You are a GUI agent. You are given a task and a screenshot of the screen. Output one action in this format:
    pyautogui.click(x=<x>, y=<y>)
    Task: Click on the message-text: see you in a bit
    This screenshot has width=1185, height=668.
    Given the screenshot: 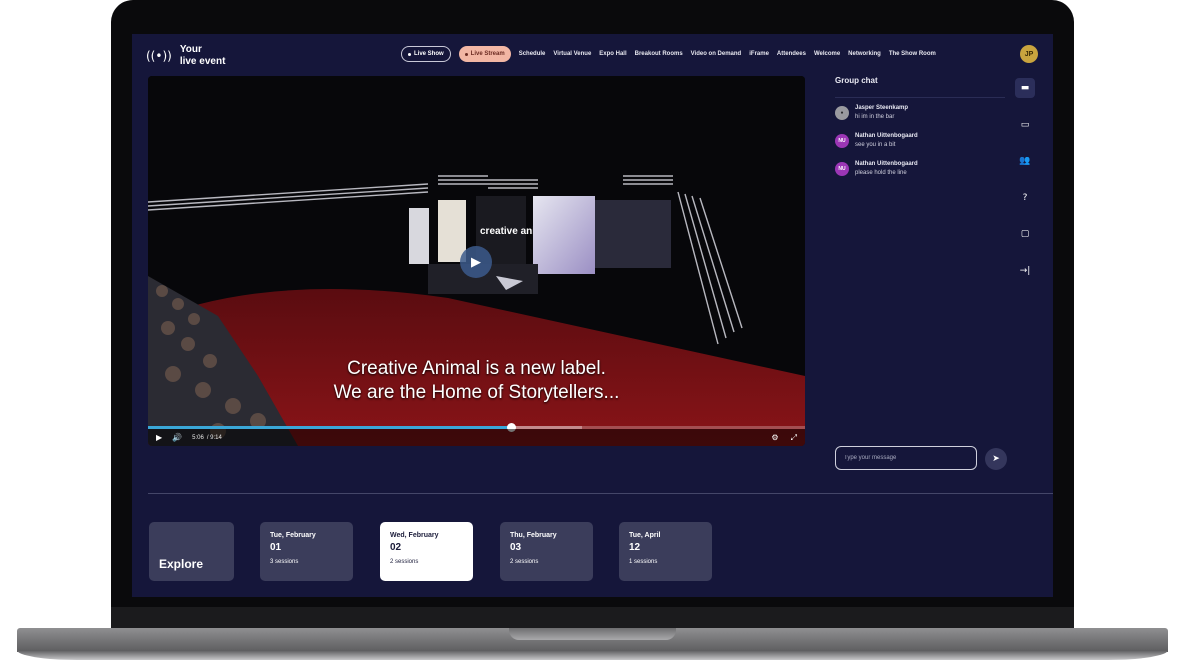 What is the action you would take?
    pyautogui.click(x=875, y=145)
    